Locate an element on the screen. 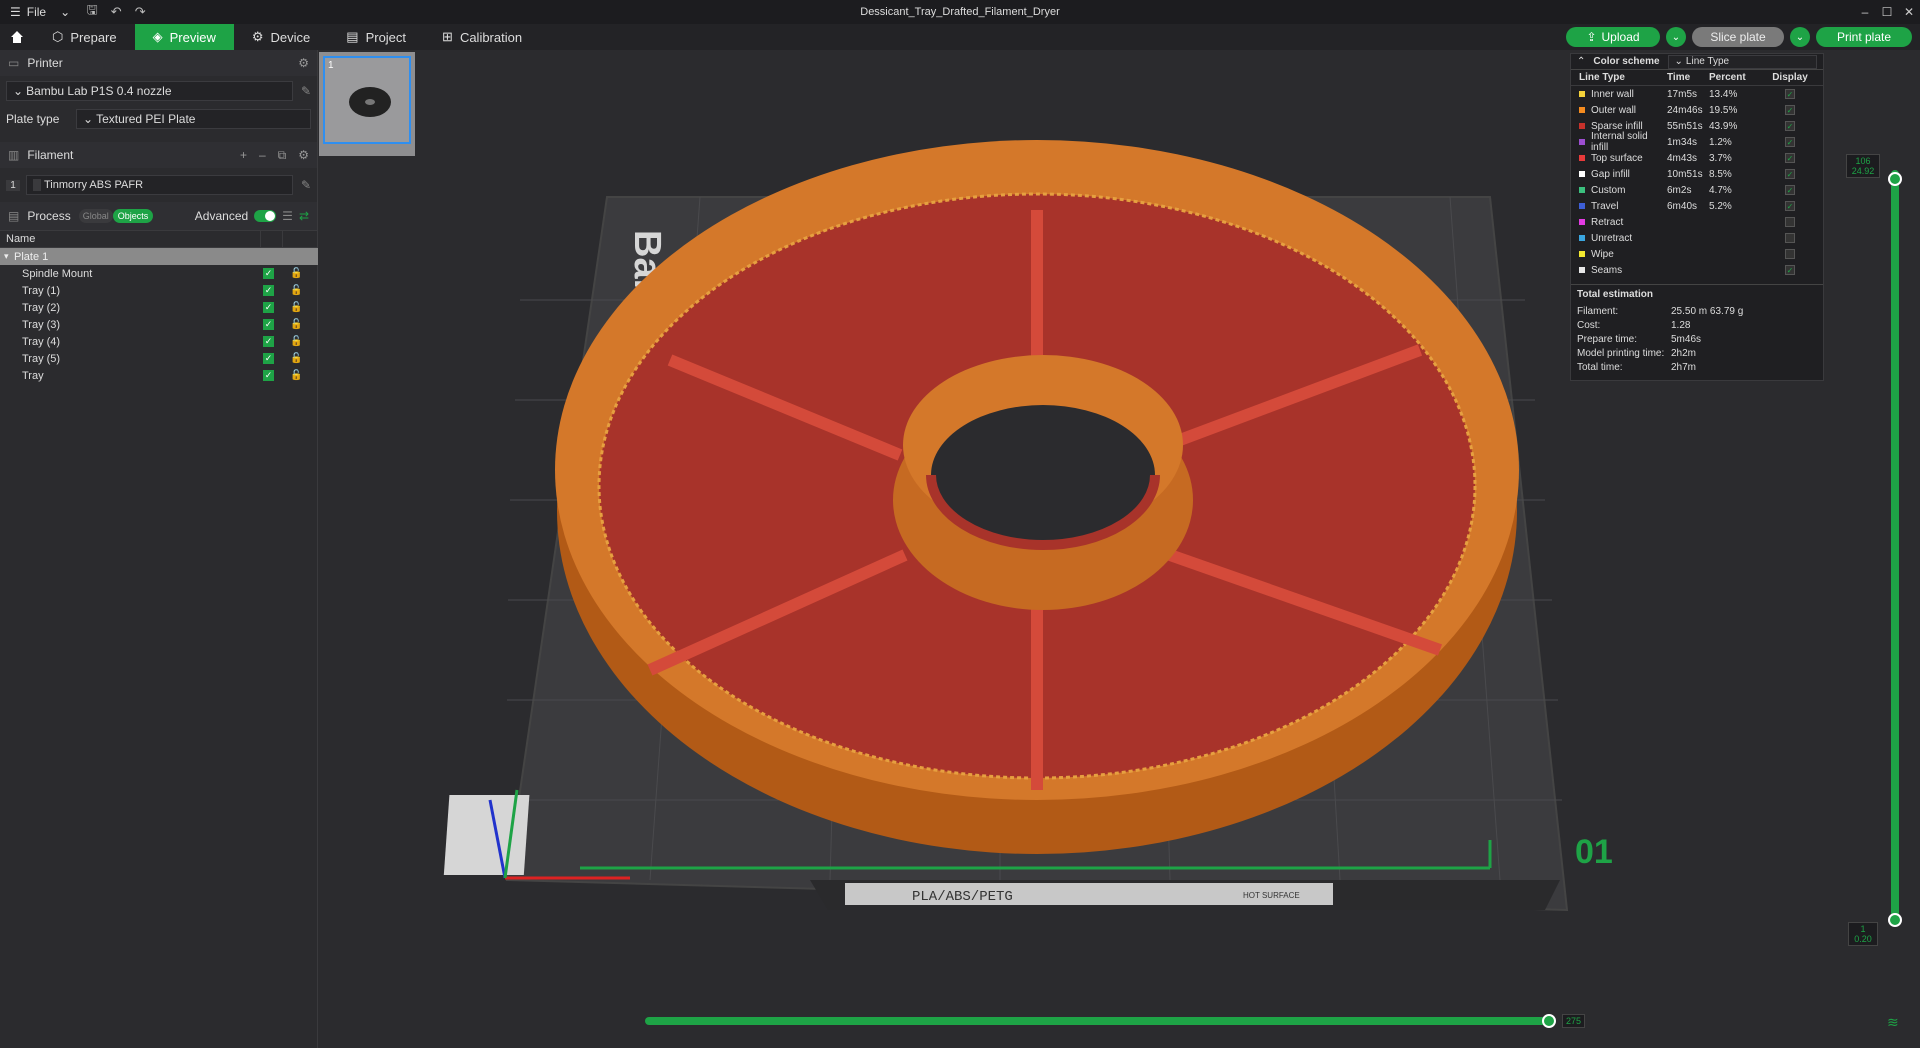 This screenshot has width=1920, height=1048. upload-label: Upload is located at coordinates (1620, 37).